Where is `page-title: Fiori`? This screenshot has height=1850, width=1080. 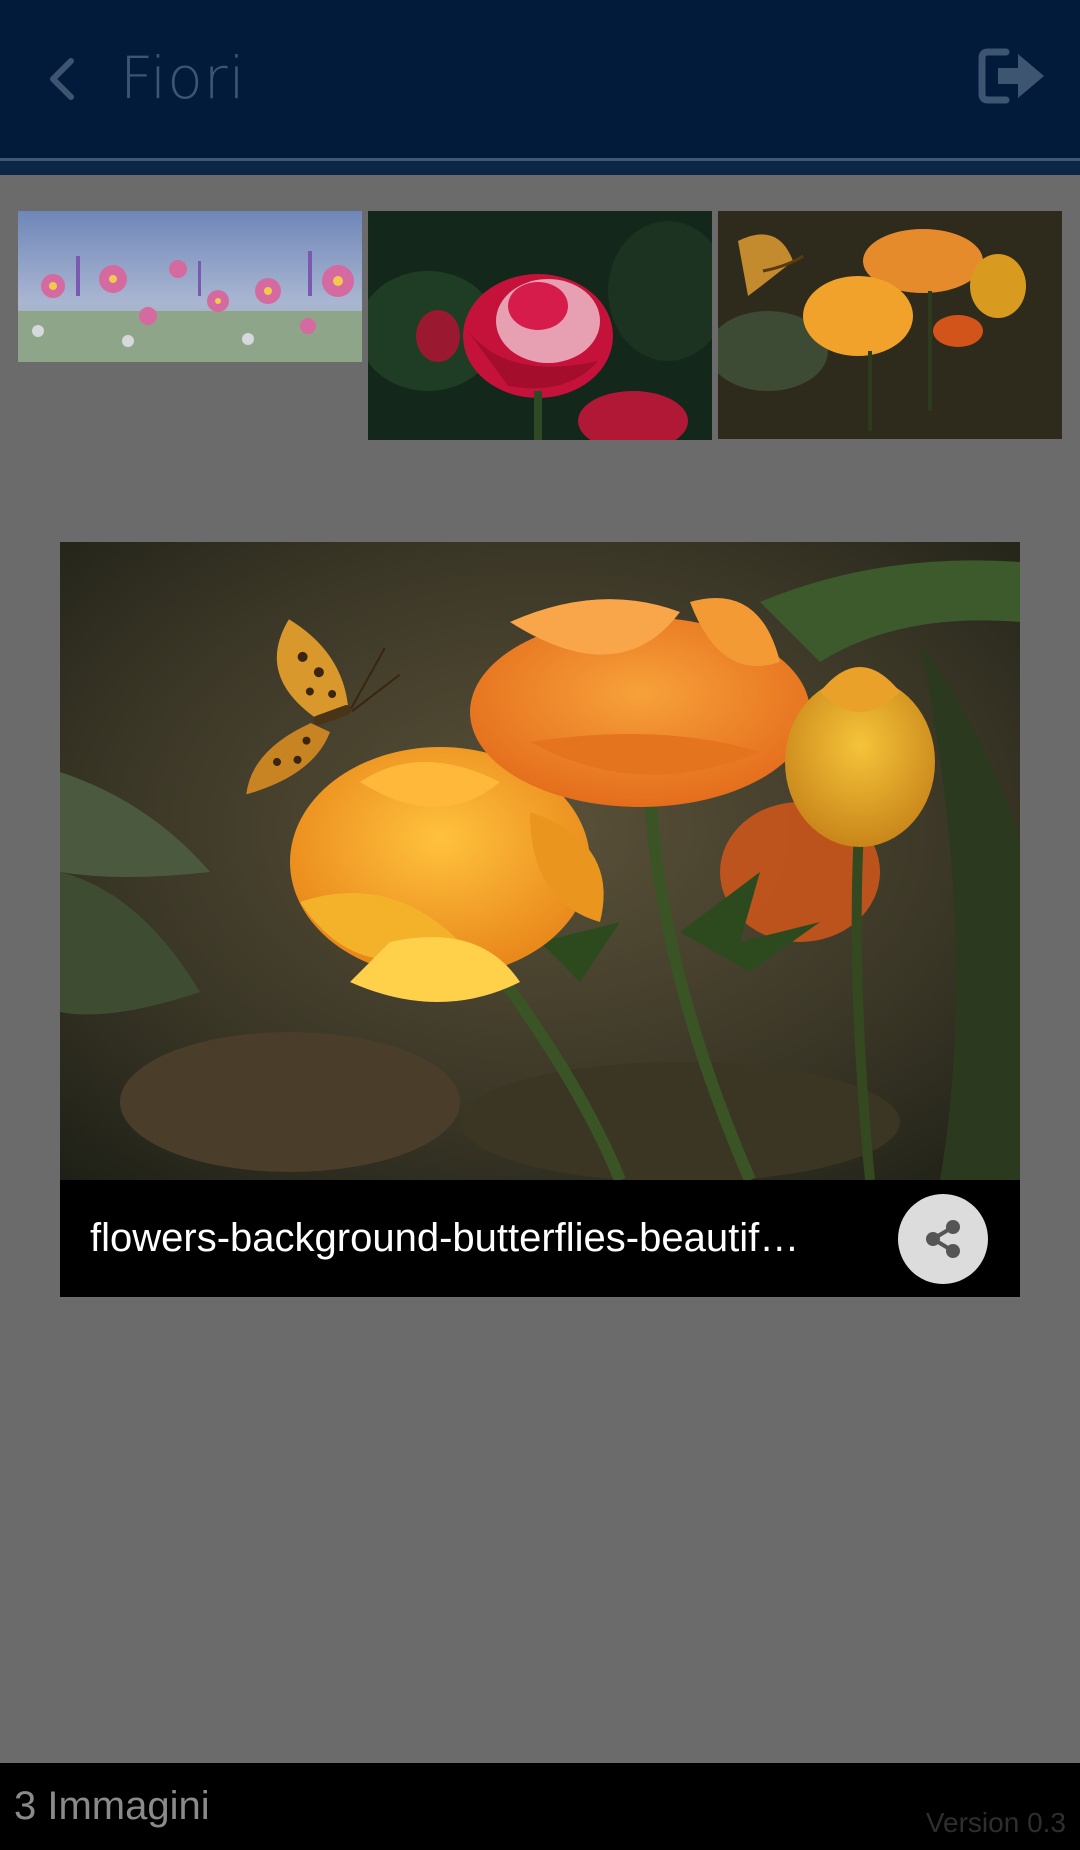 page-title: Fiori is located at coordinates (183, 78).